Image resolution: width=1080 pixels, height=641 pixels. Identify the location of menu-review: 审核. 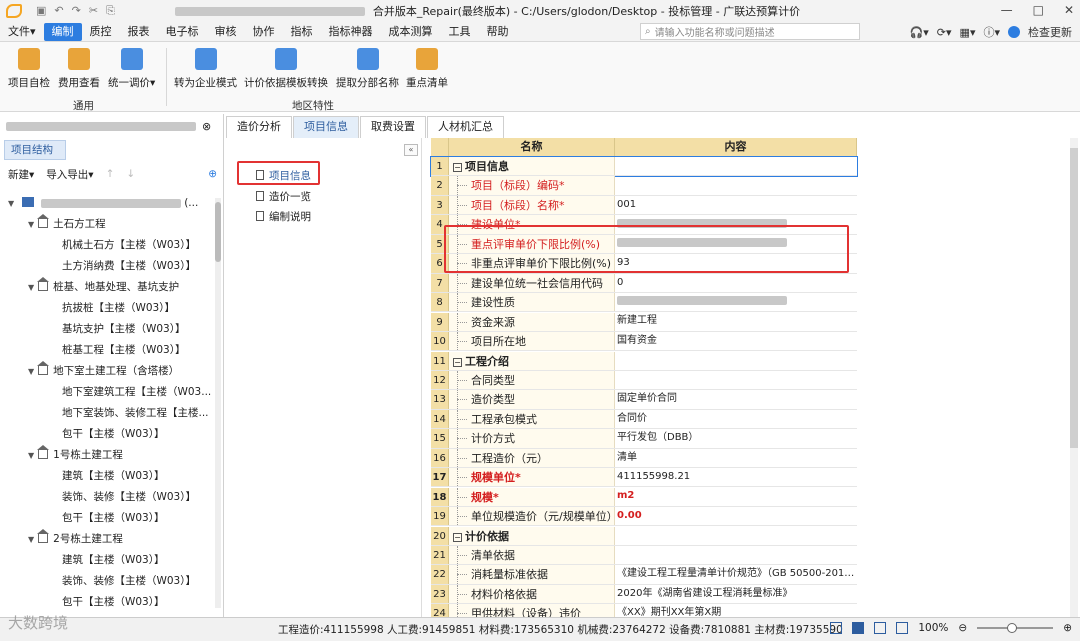
(226, 32).